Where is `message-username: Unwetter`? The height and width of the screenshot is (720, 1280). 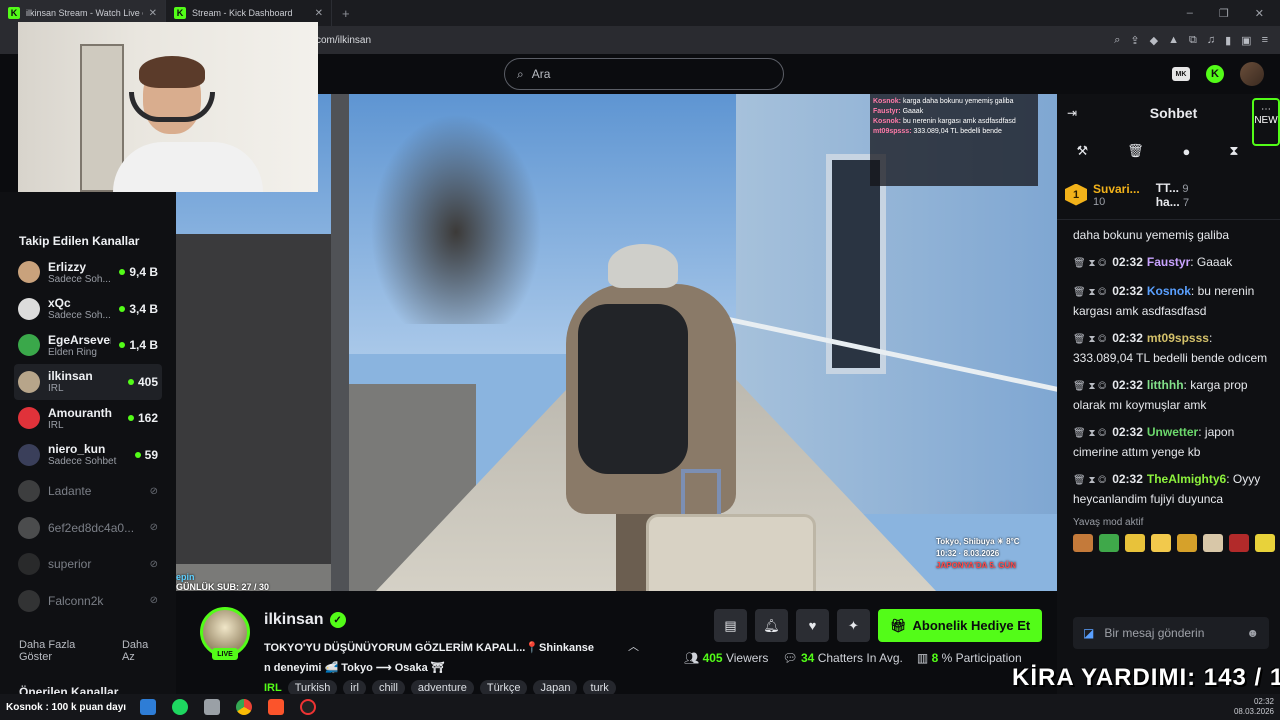
message-username: Unwetter is located at coordinates (1172, 432).